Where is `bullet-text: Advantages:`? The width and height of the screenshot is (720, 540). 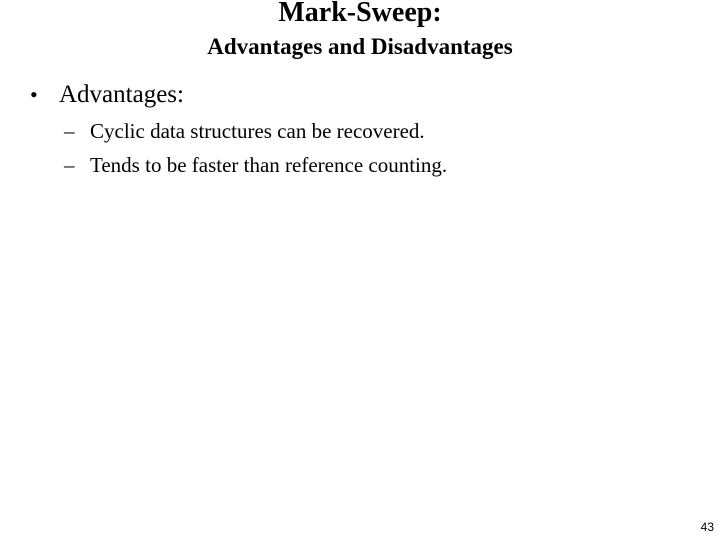 bullet-text: Advantages: is located at coordinates (121, 94).